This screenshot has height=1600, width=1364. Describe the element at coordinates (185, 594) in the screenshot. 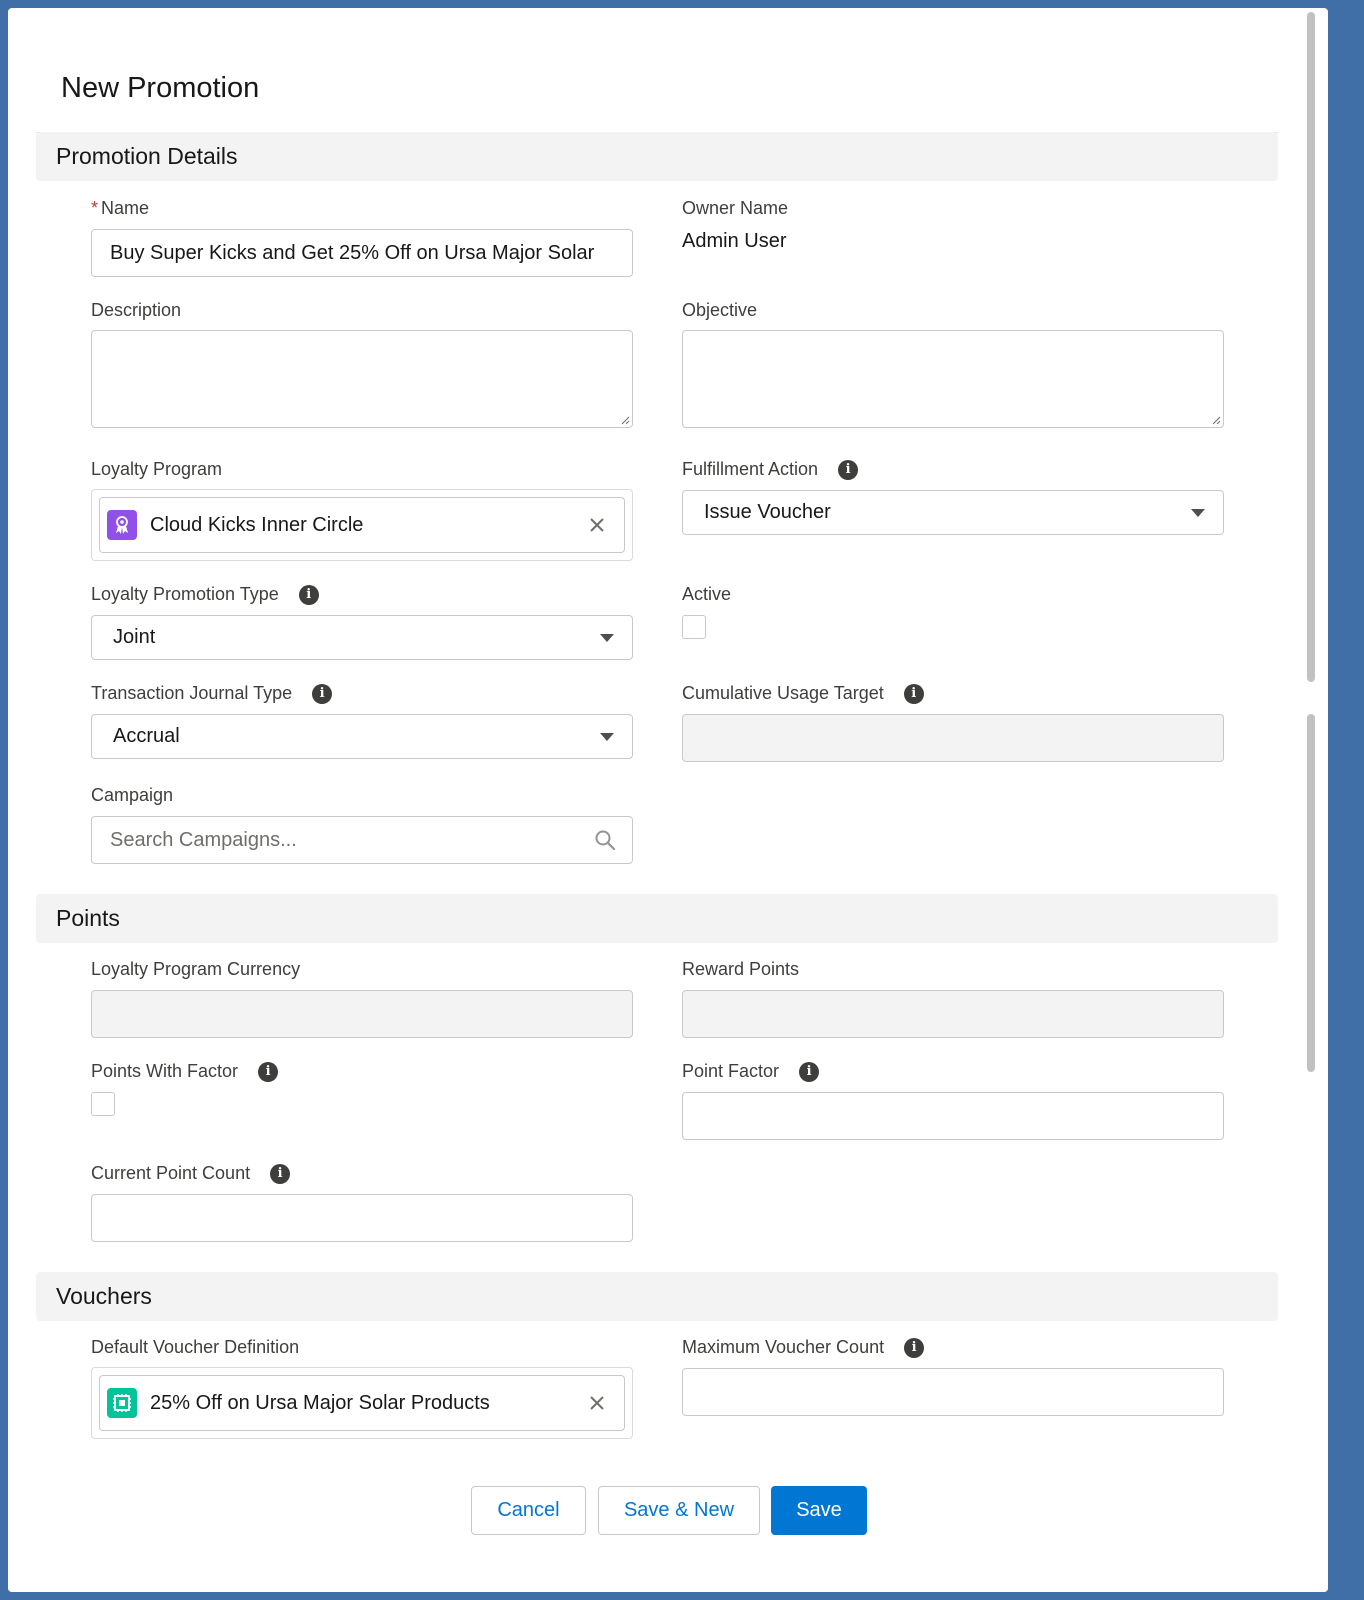

I see `loyalty-promotion-type-label-text: Loyalty Promotion Type` at that location.